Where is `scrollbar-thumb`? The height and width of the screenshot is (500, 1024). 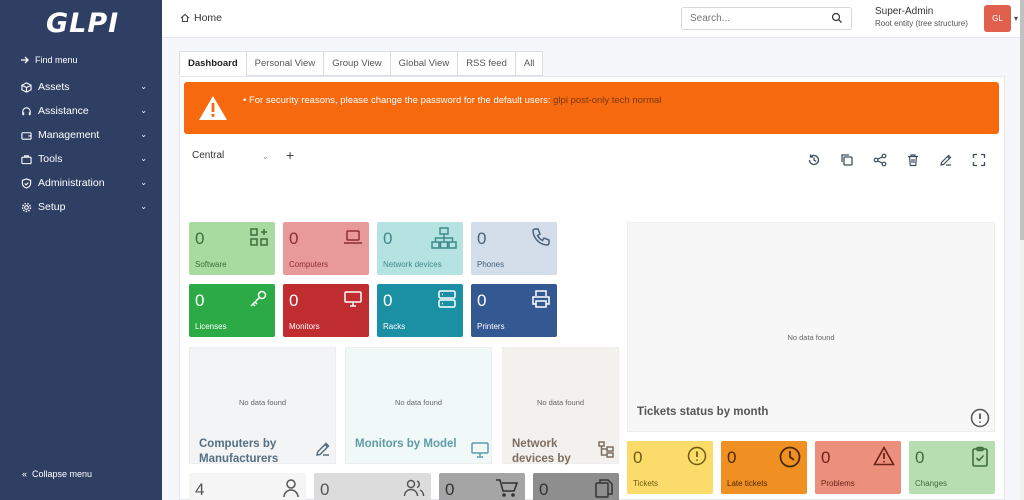 scrollbar-thumb is located at coordinates (1022, 120).